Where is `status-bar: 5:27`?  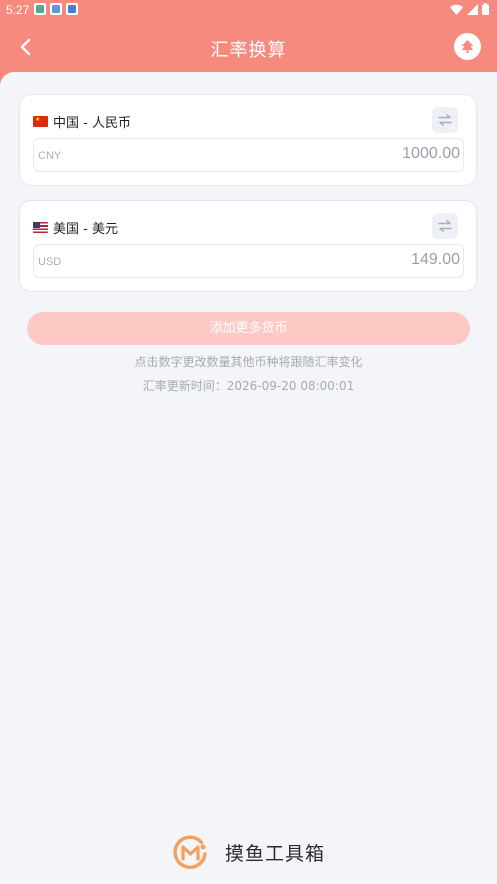 status-bar: 5:27 is located at coordinates (248, 10).